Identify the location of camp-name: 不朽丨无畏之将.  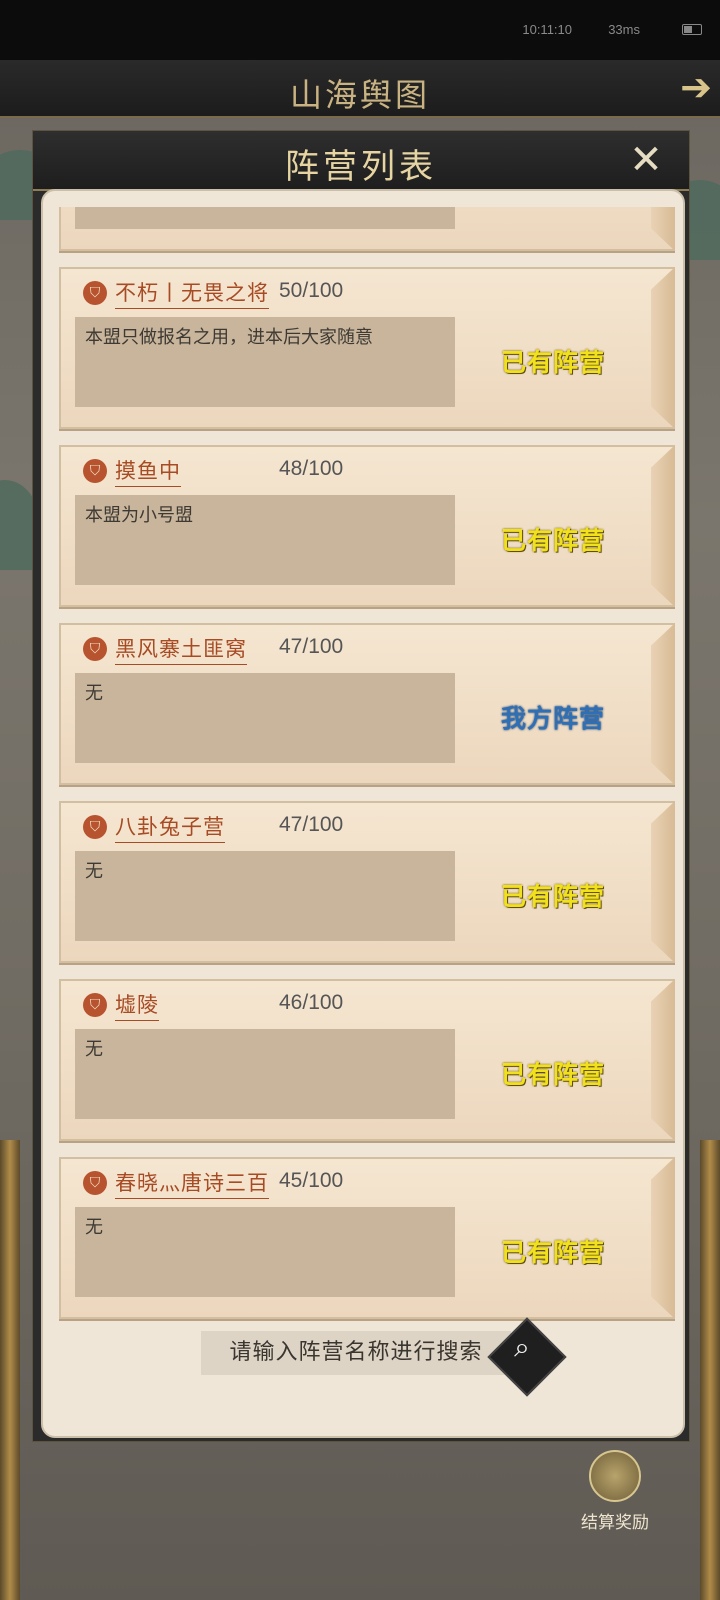
(192, 293).